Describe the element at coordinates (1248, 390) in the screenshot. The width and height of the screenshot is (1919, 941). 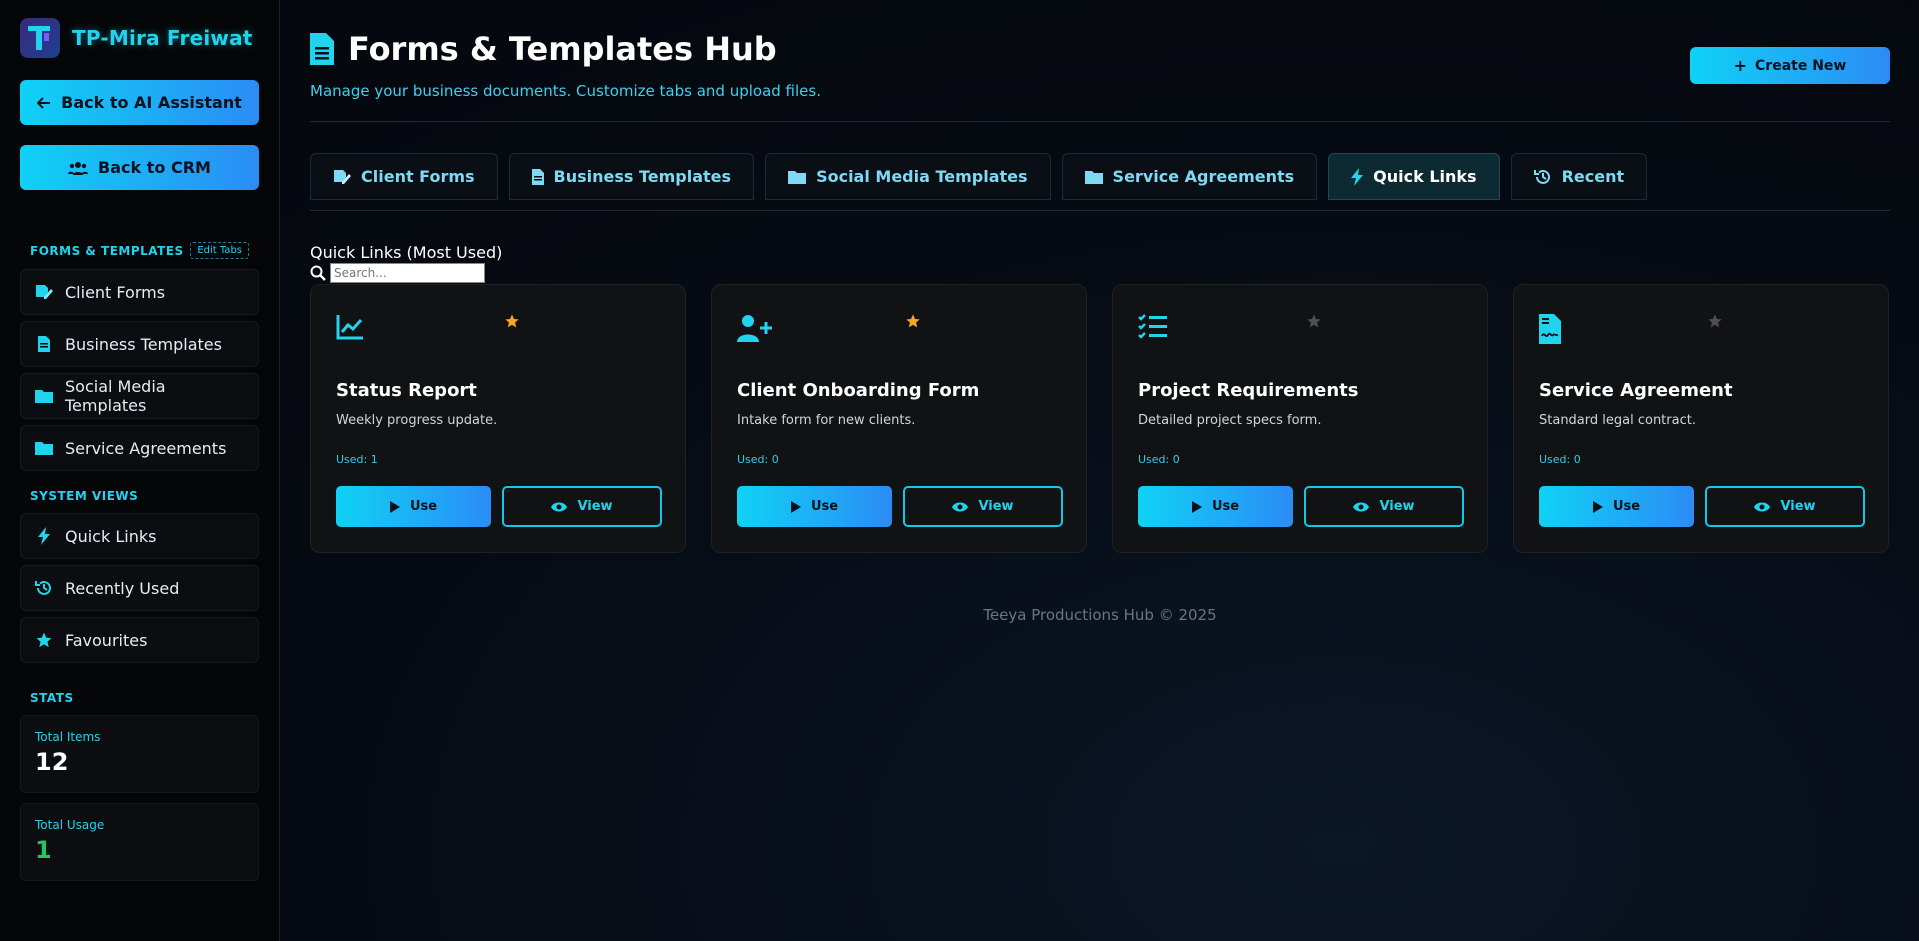
I see `card-title: Project Requirements` at that location.